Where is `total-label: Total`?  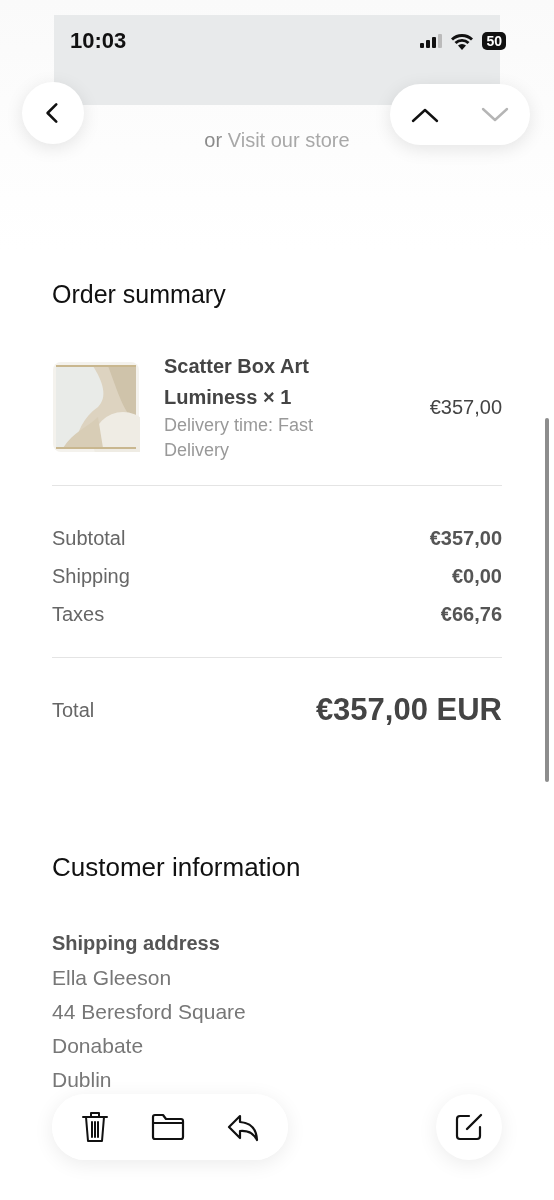
total-label: Total is located at coordinates (73, 710).